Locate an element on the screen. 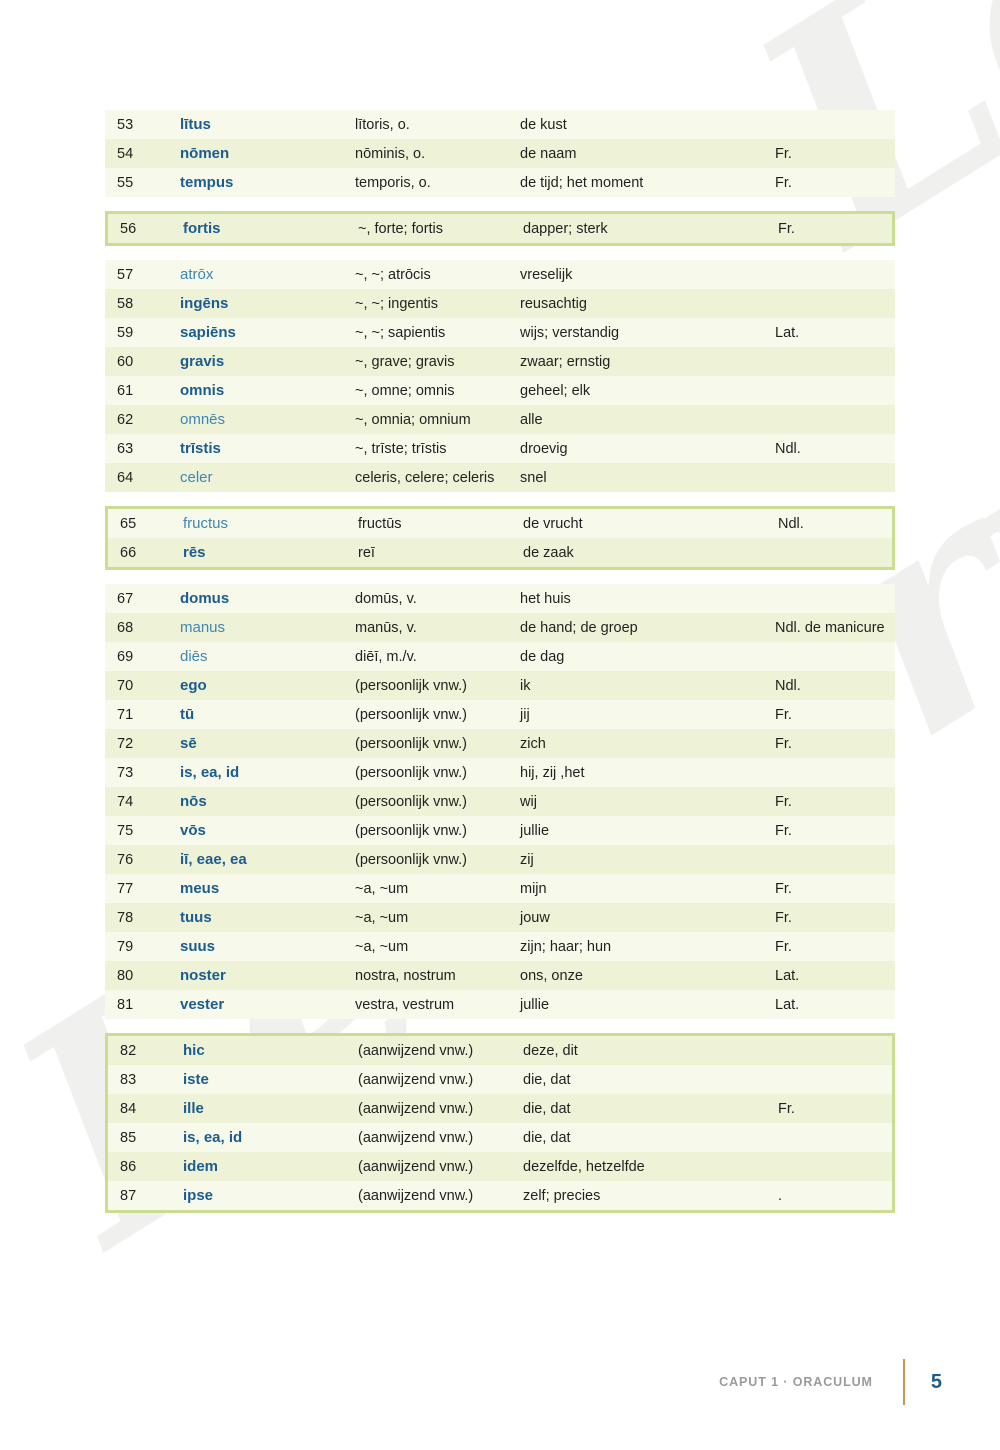  dutch-meaning: alle is located at coordinates (531, 419).